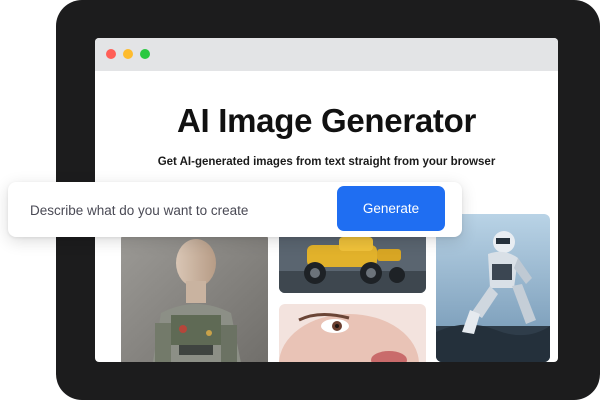 This screenshot has width=600, height=400. What do you see at coordinates (111, 54) in the screenshot?
I see `close-window-button` at bounding box center [111, 54].